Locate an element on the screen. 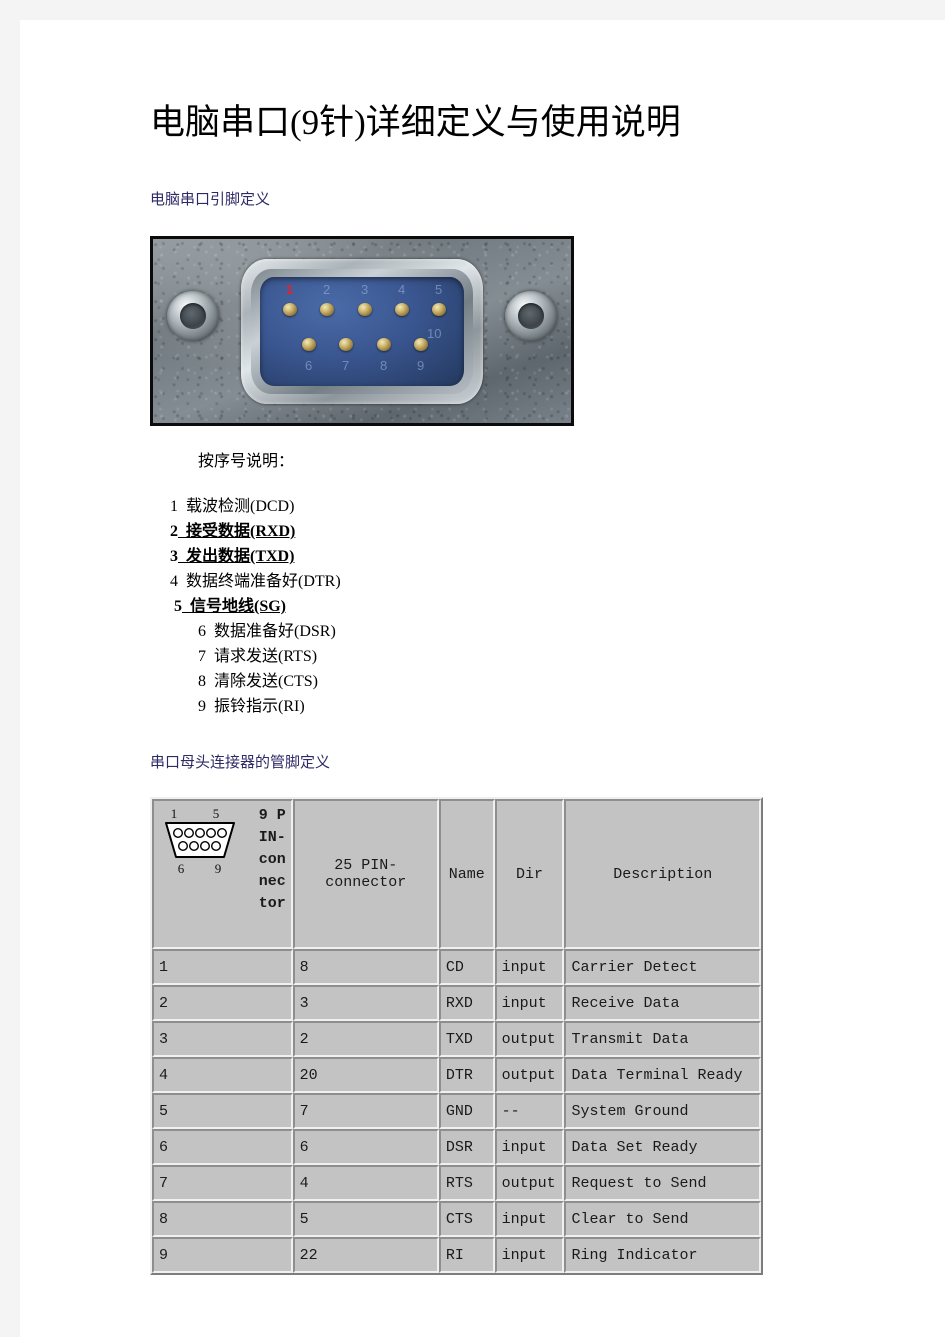 Image resolution: width=945 pixels, height=1337 pixels. cell-description: Data Terminal Ready is located at coordinates (662, 1075).